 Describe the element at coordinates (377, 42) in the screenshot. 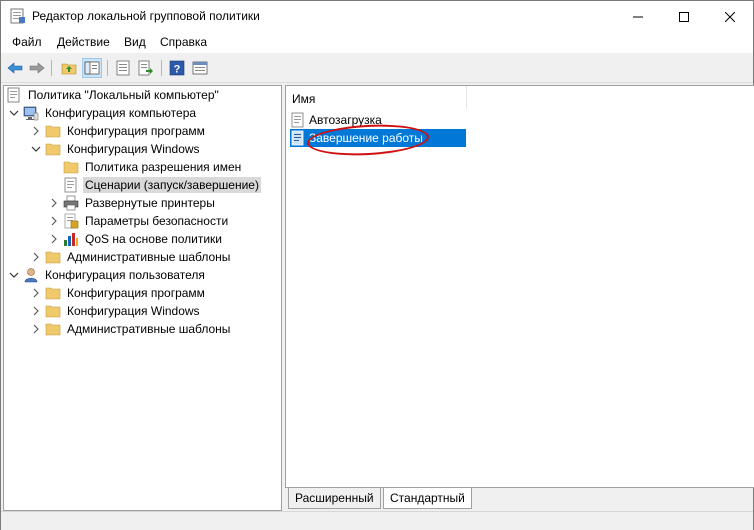

I see `menu-bar: Файл Действие Вид Справка` at that location.